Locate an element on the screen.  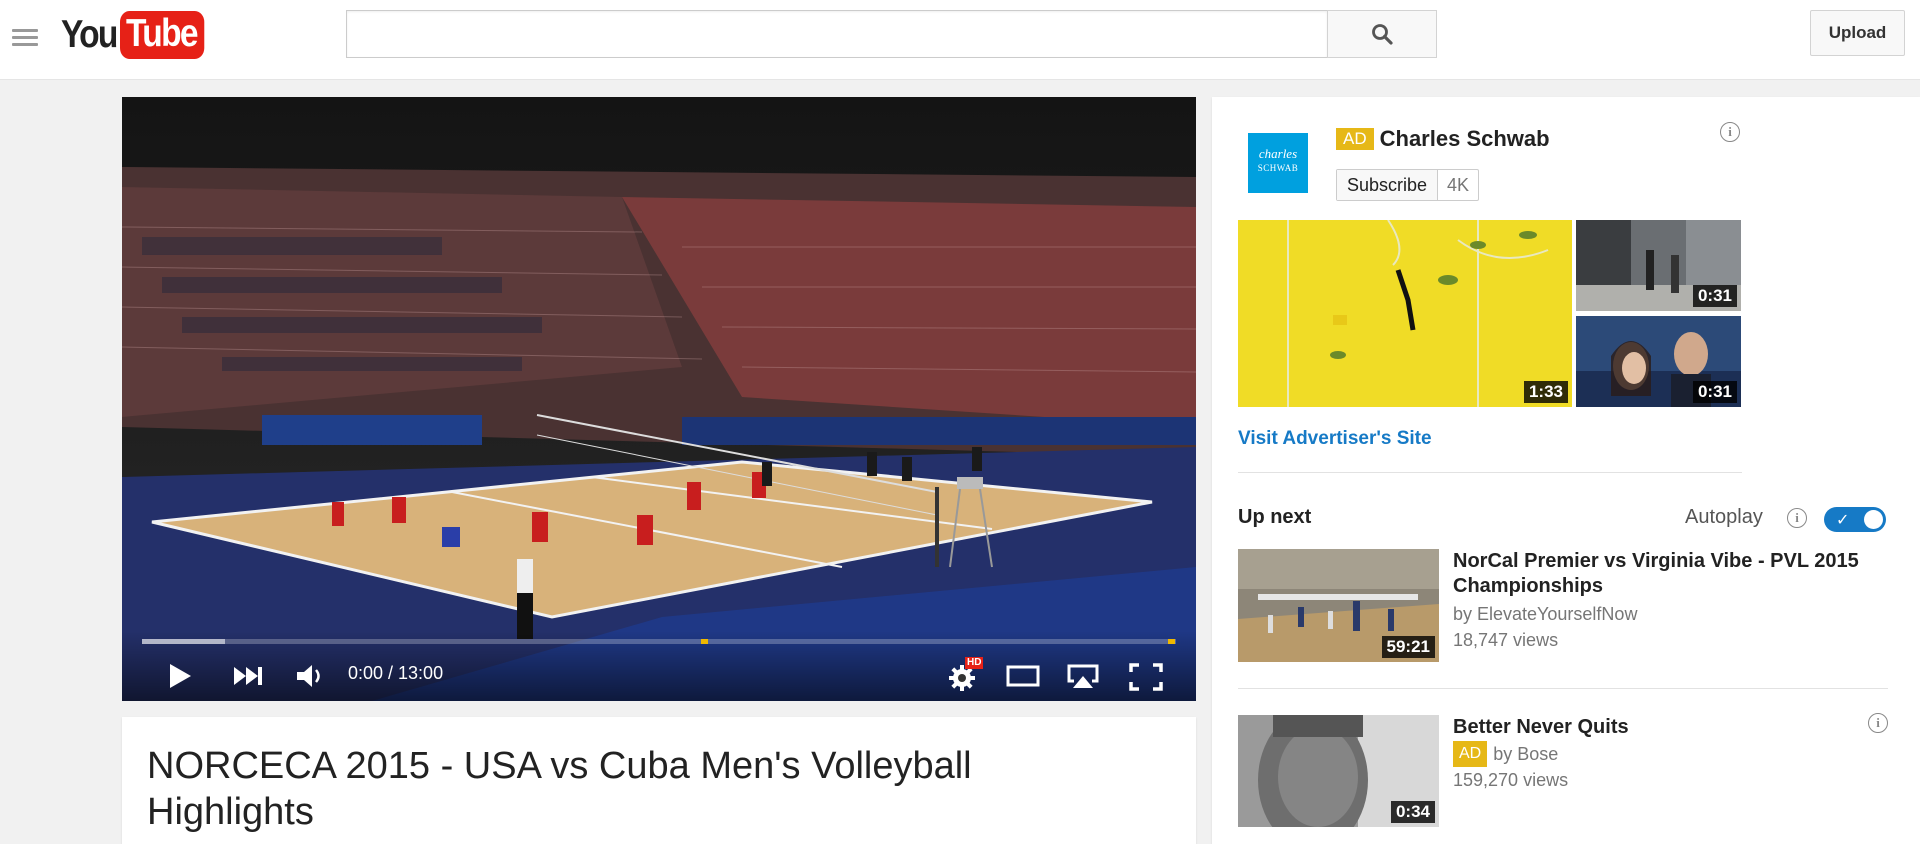
theater-mode-icon is located at coordinates (1023, 676).